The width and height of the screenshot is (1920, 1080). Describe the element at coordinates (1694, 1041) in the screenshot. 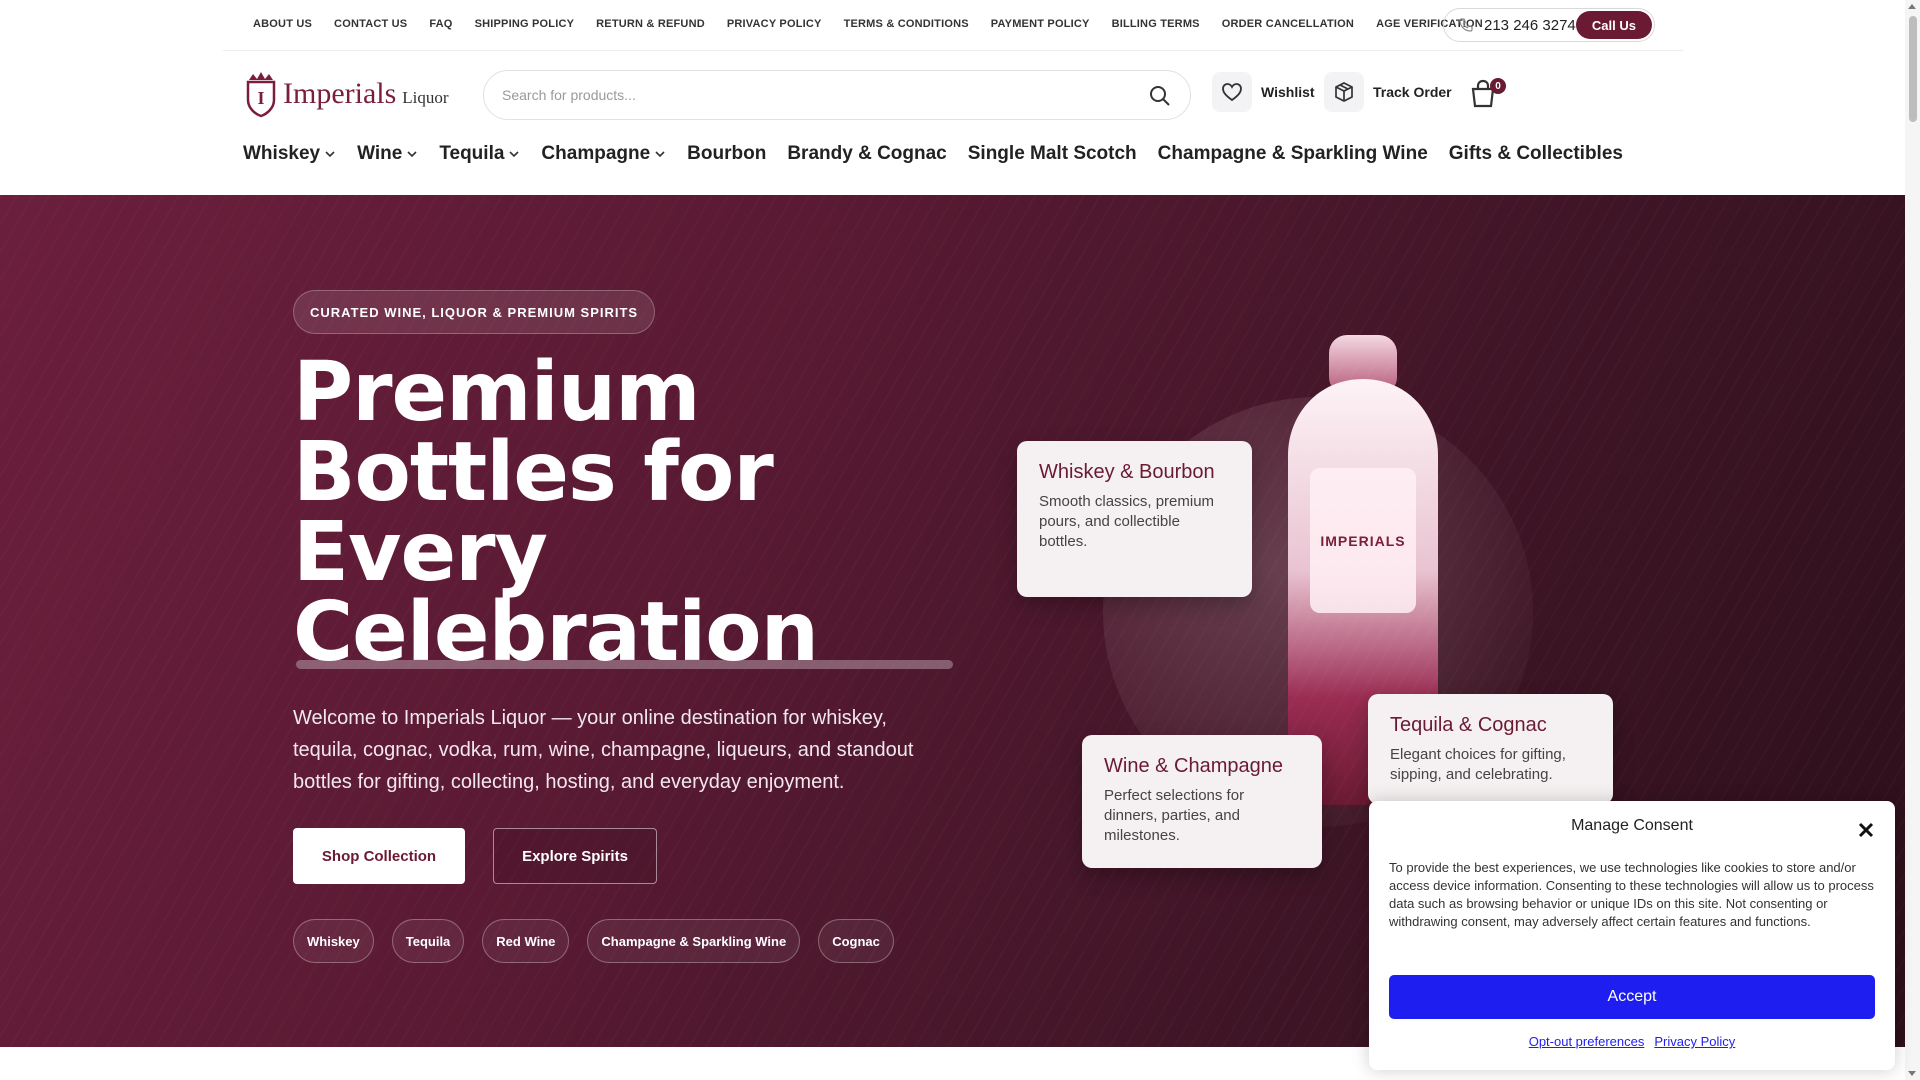

I see `privacy-policy-link: Privacy Policy` at that location.